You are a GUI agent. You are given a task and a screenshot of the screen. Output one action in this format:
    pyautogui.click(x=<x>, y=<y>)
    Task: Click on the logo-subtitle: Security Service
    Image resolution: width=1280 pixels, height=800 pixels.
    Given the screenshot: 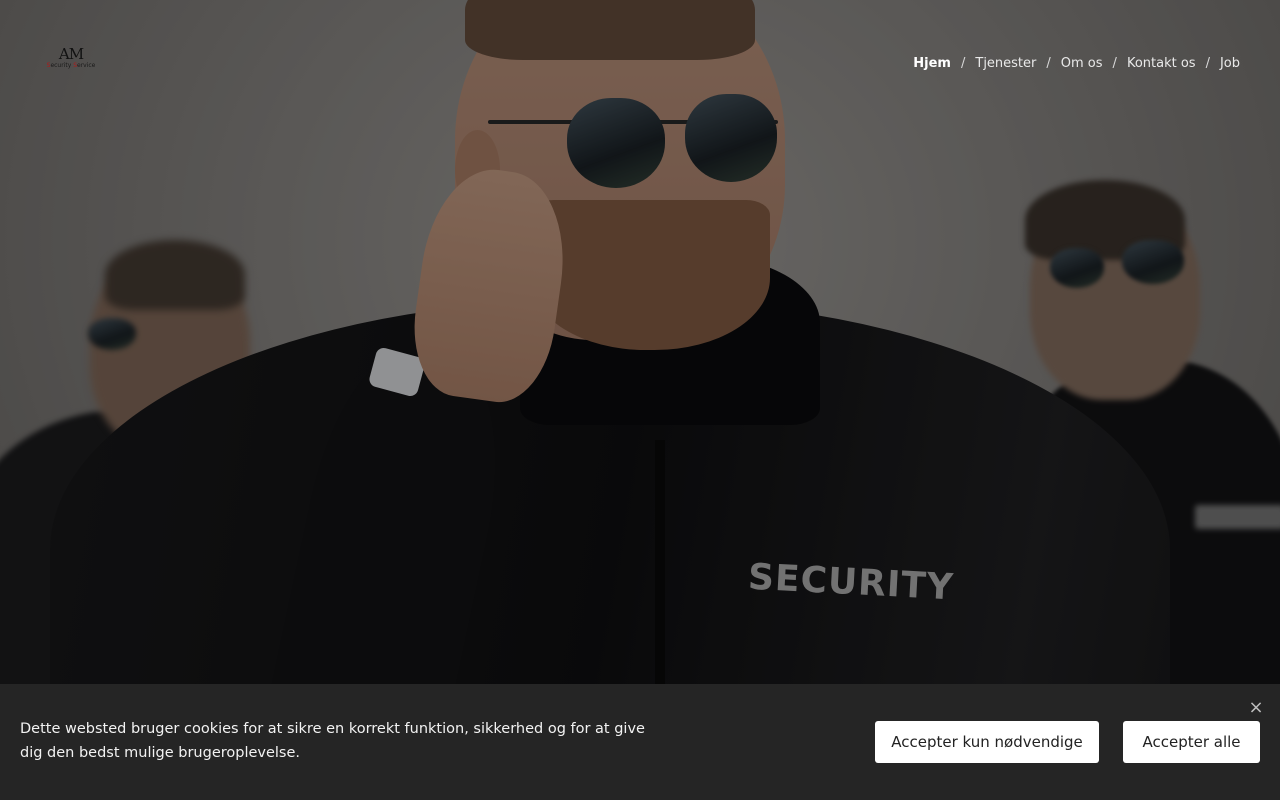 What is the action you would take?
    pyautogui.click(x=71, y=65)
    